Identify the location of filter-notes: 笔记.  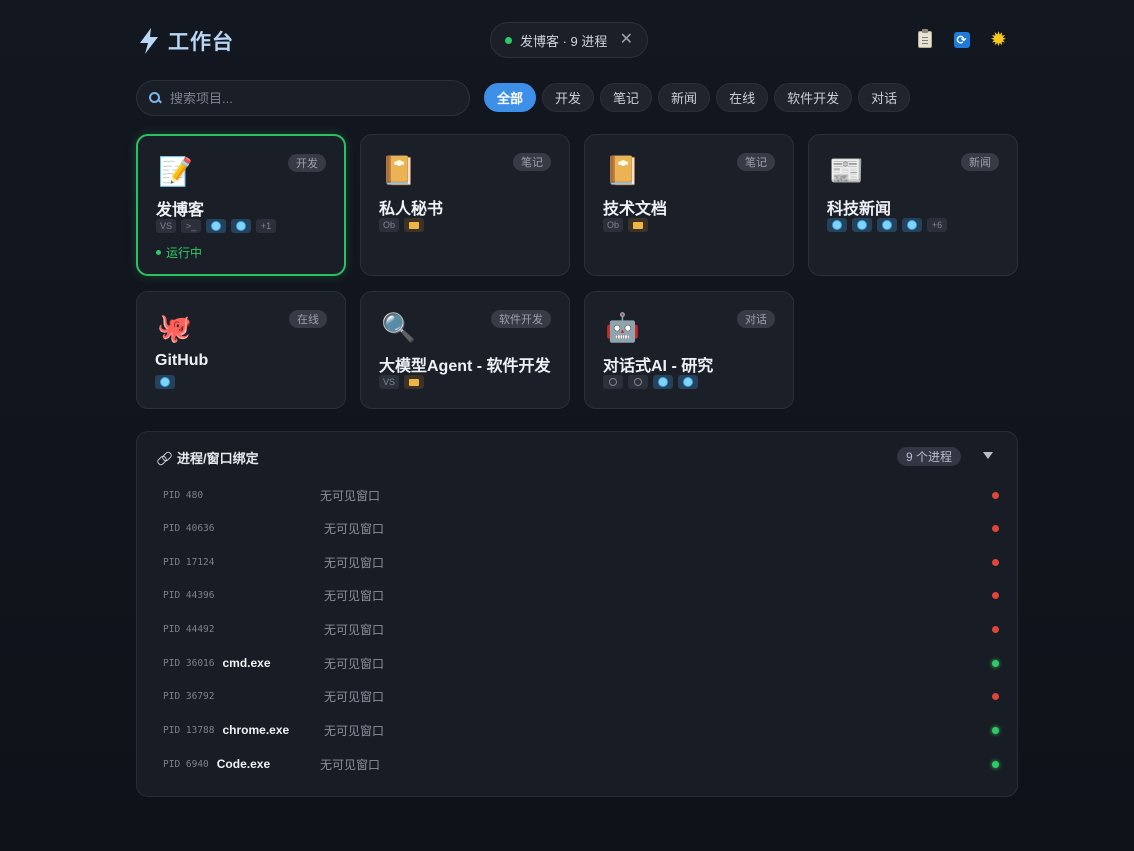
(626, 97).